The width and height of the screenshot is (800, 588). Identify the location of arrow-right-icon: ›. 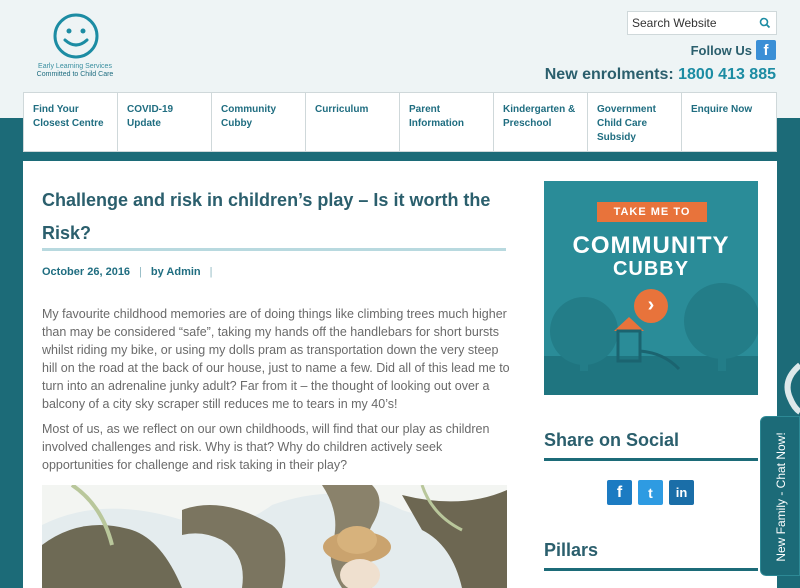
(651, 306).